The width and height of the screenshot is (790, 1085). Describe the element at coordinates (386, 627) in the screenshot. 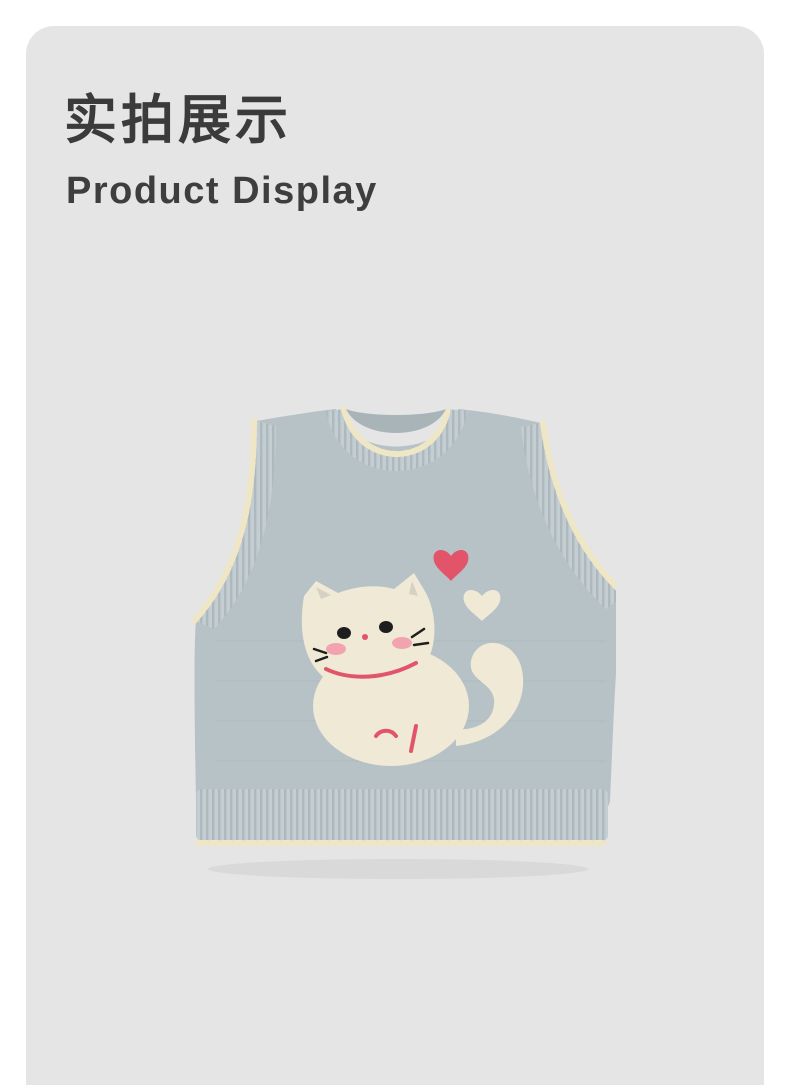

I see `cat-eye-right` at that location.